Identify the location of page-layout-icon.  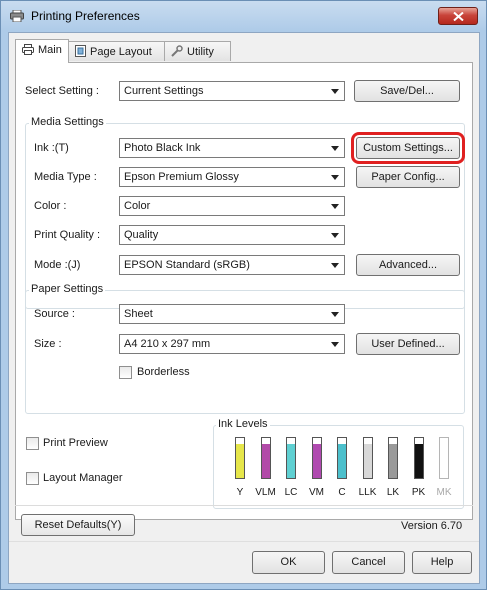
(80, 52).